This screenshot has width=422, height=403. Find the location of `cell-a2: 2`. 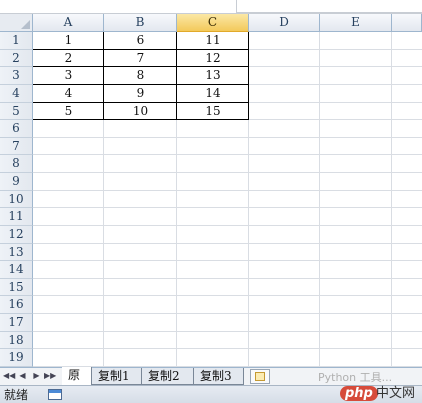

cell-a2: 2 is located at coordinates (68, 58).